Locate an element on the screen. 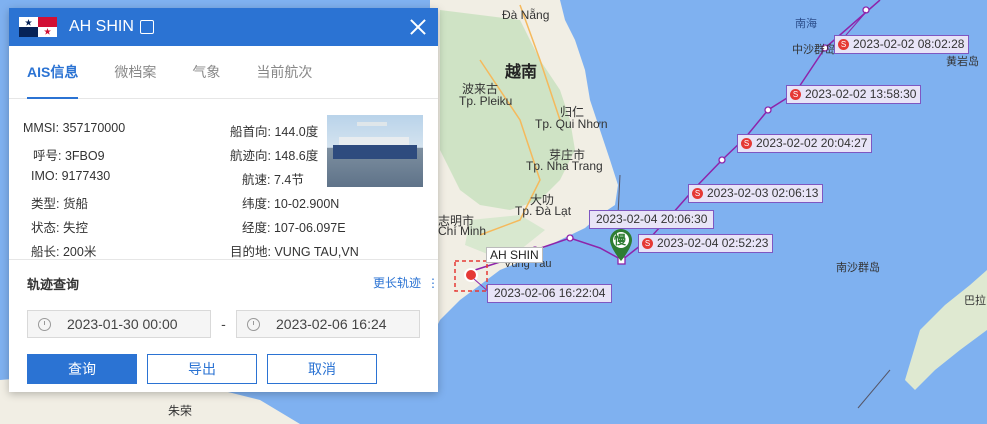 This screenshot has width=987, height=424. track-time-label: S 2023-02-03 02:06:13 is located at coordinates (756, 193).